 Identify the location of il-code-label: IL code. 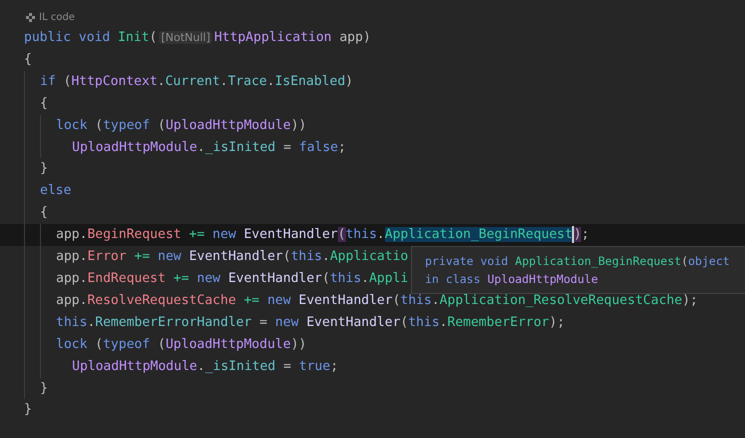
(57, 17).